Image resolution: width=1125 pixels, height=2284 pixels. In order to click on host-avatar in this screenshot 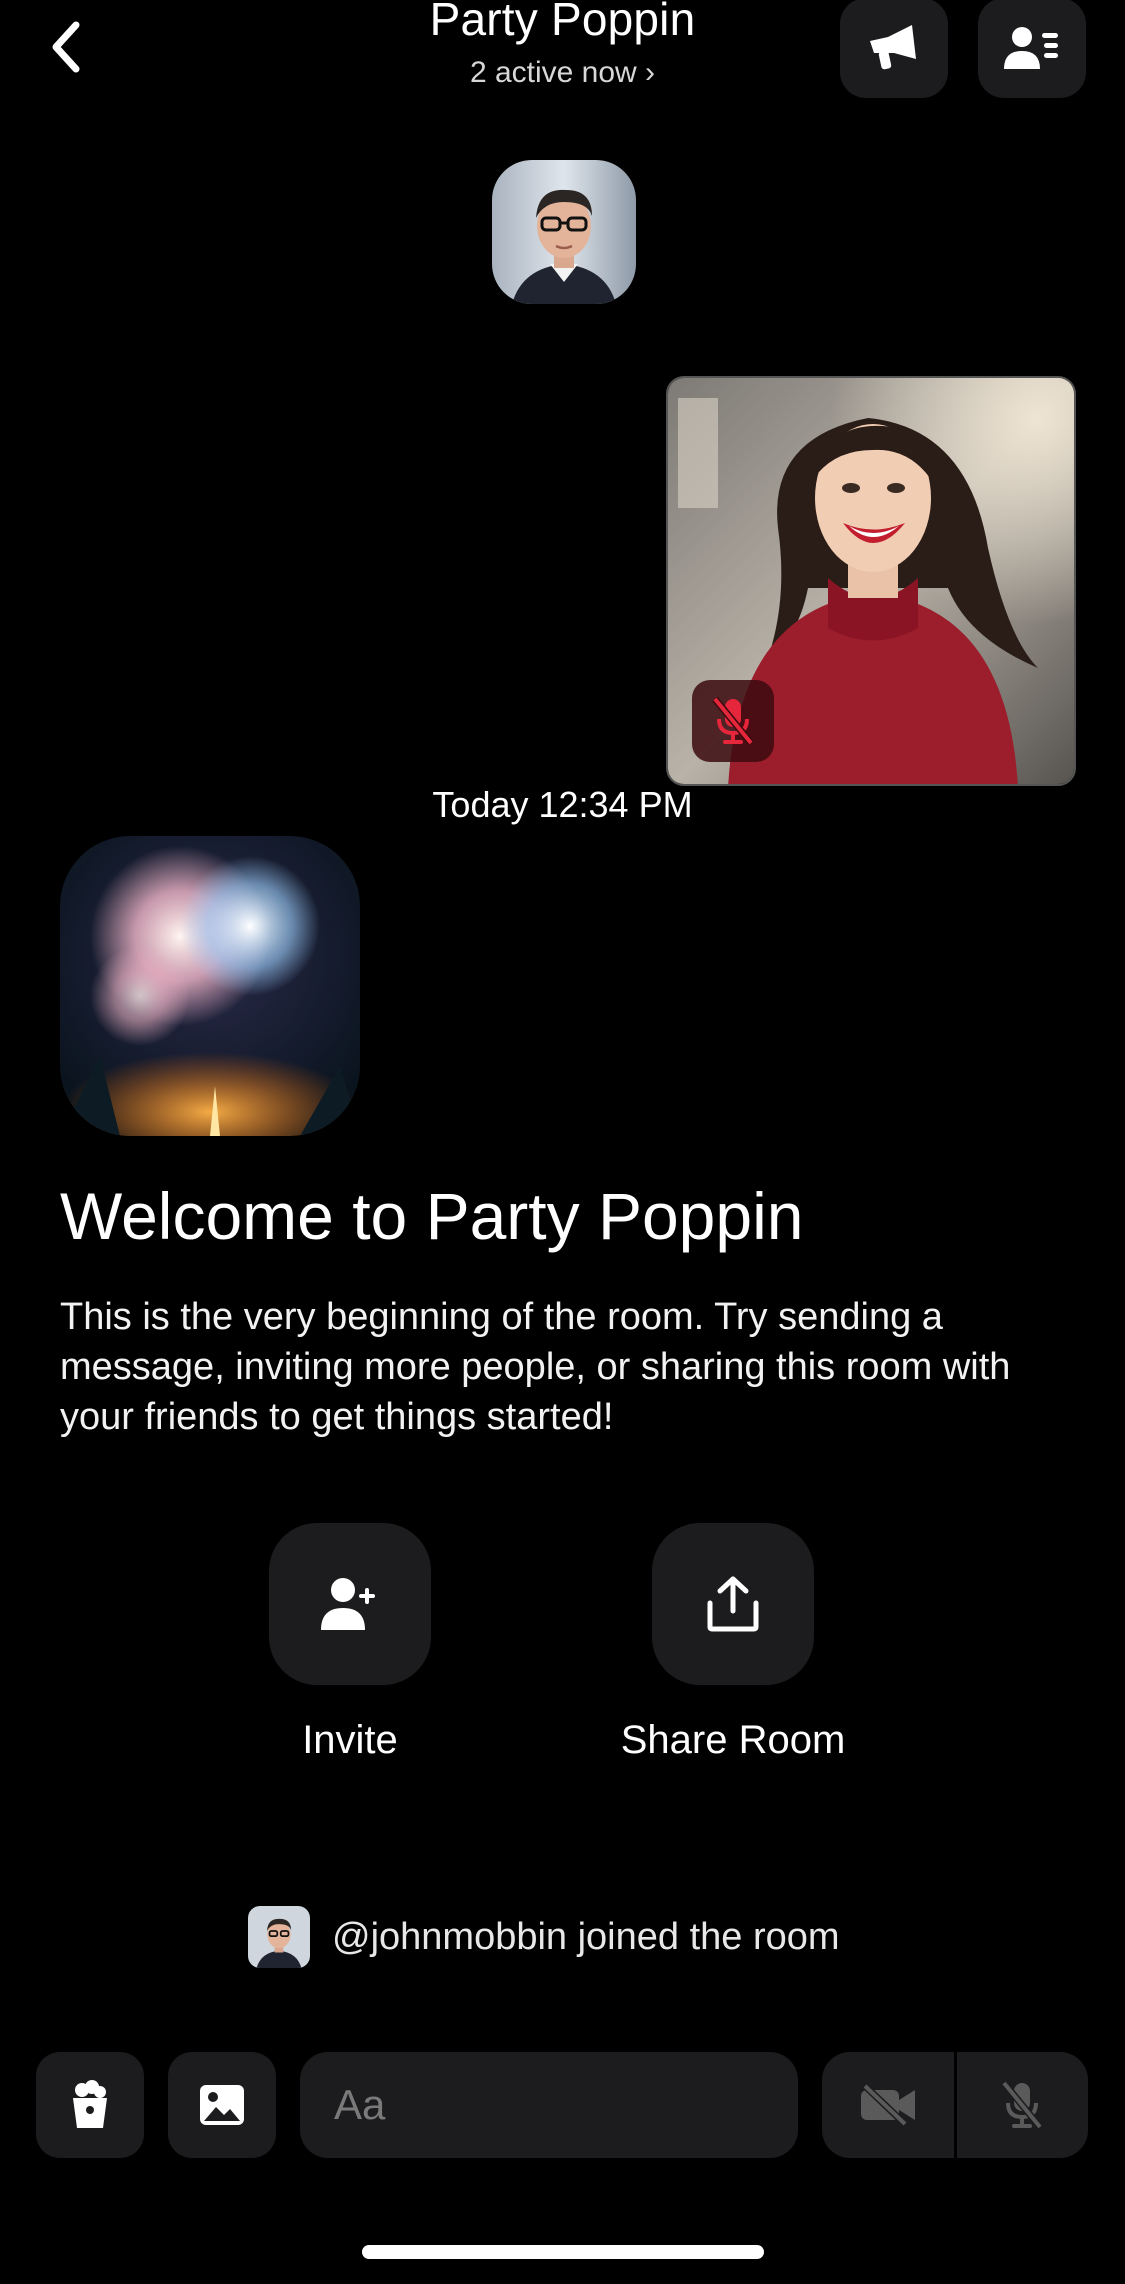, I will do `click(564, 232)`.